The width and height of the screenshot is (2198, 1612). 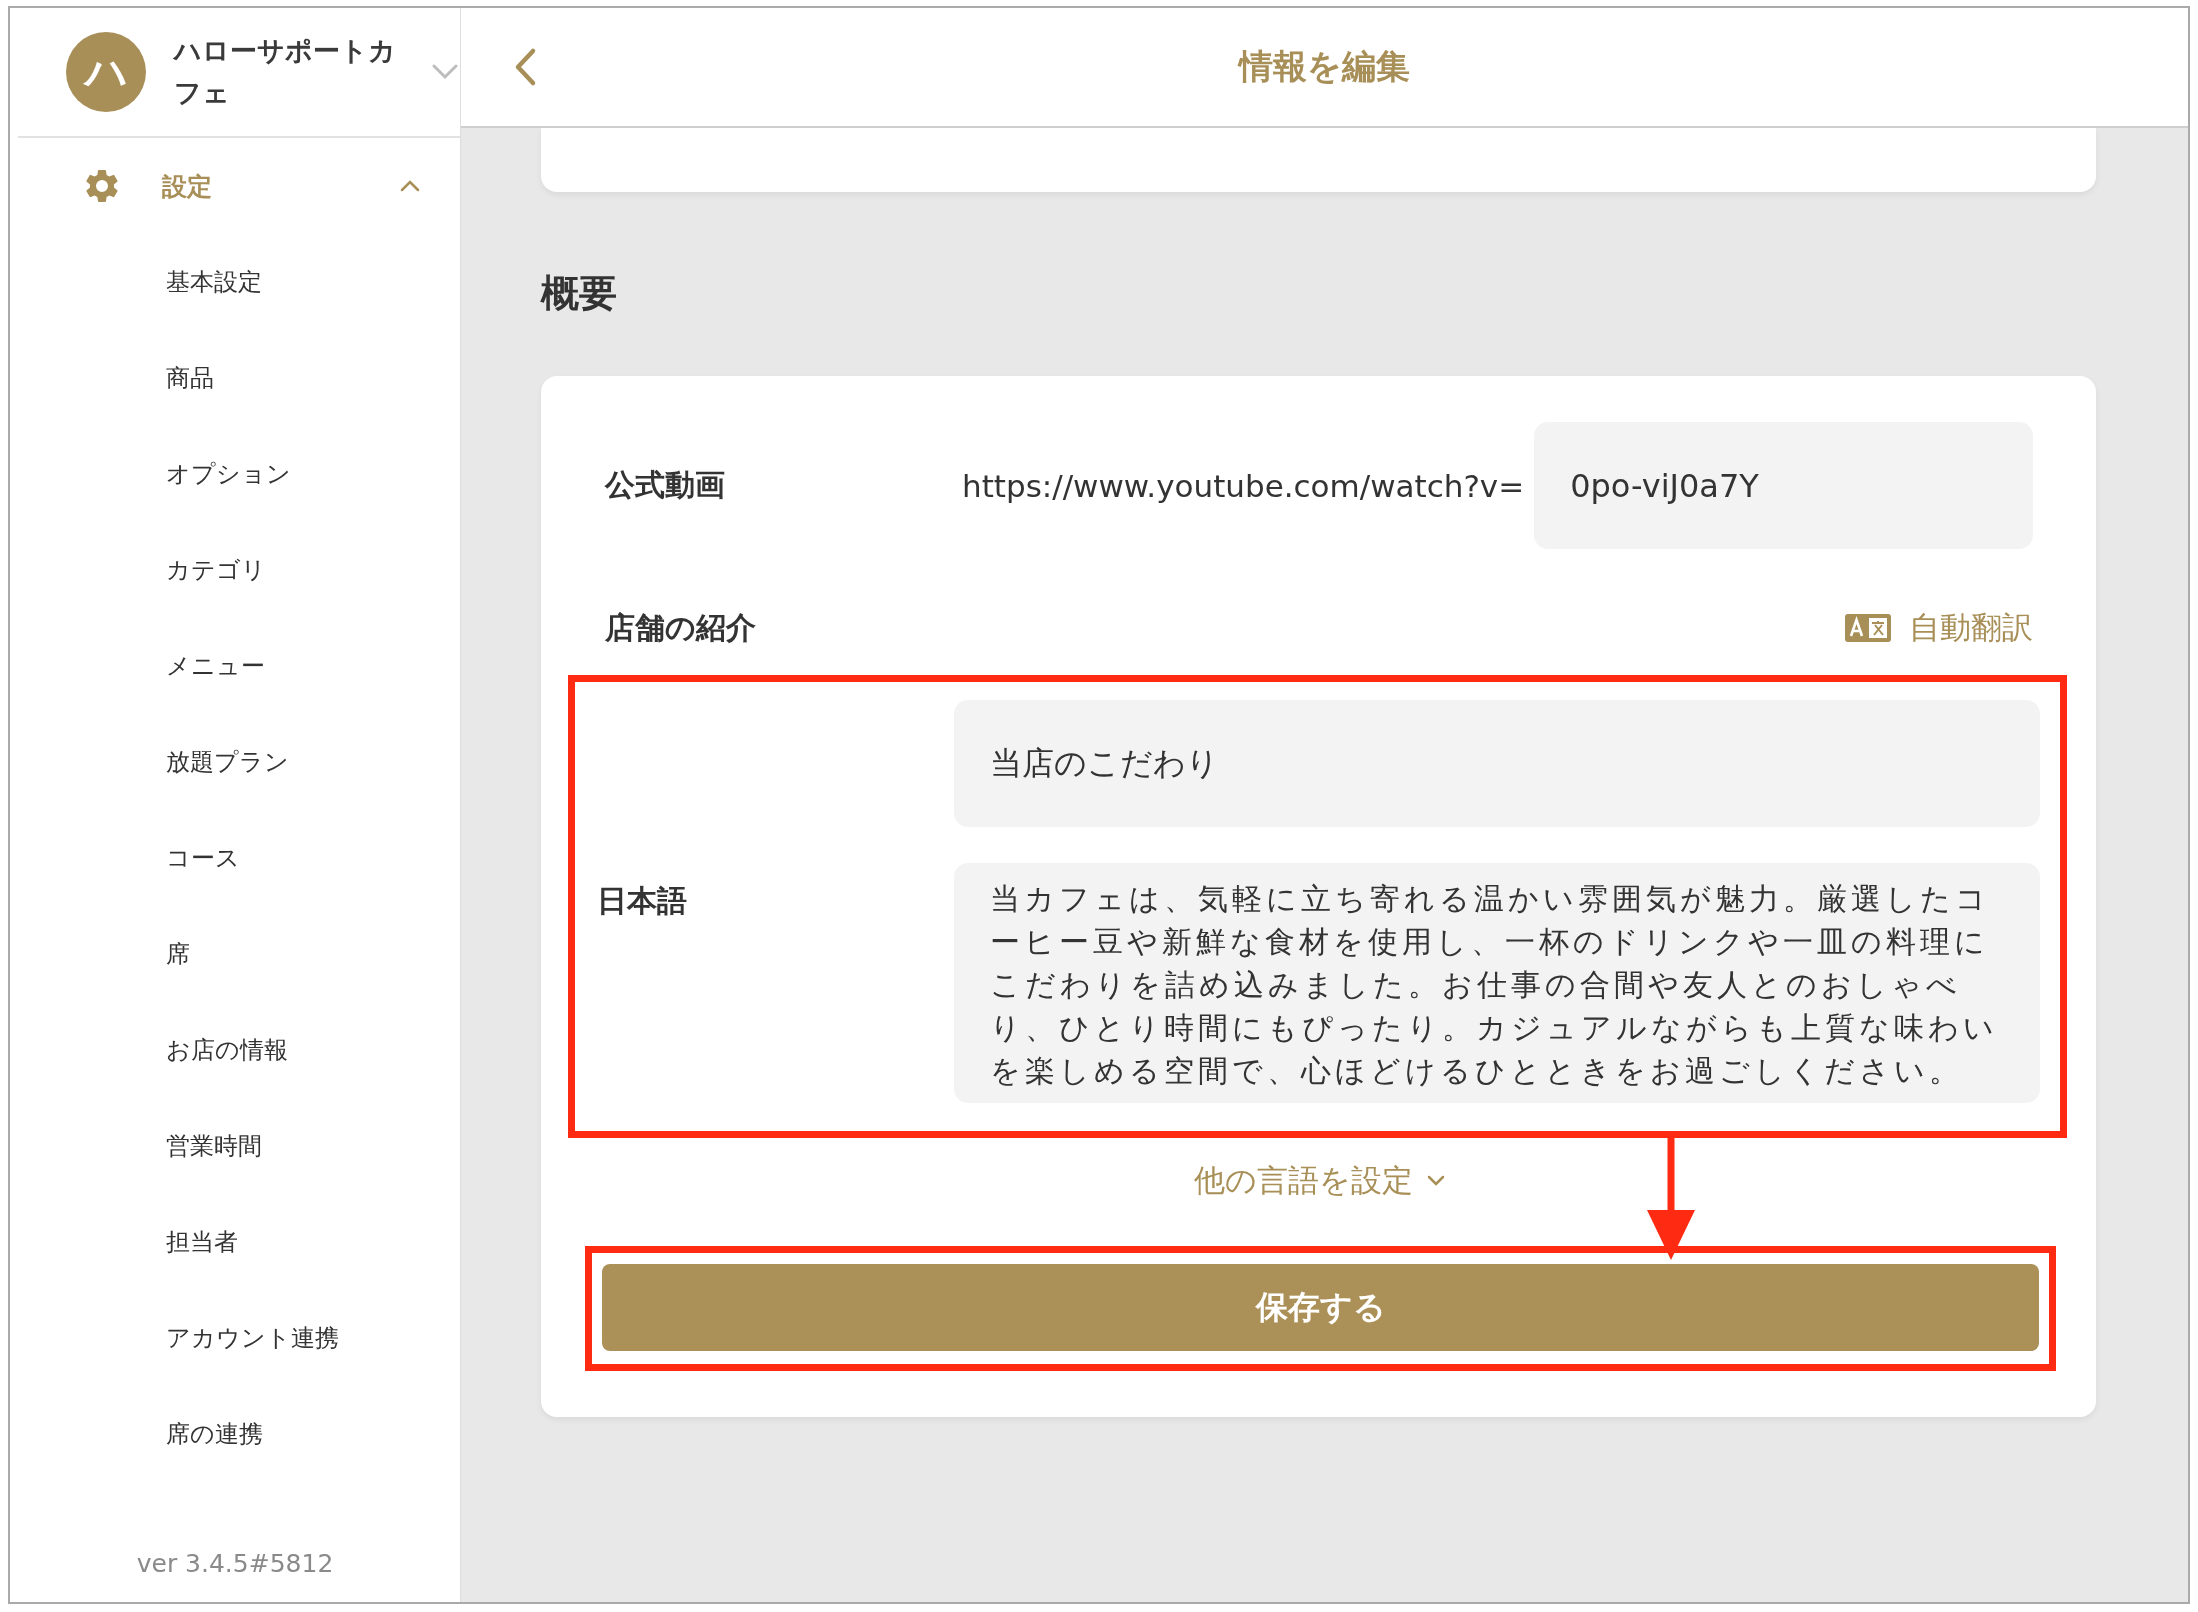 What do you see at coordinates (202, 1242) in the screenshot?
I see `sidebar-item: 担当者` at bounding box center [202, 1242].